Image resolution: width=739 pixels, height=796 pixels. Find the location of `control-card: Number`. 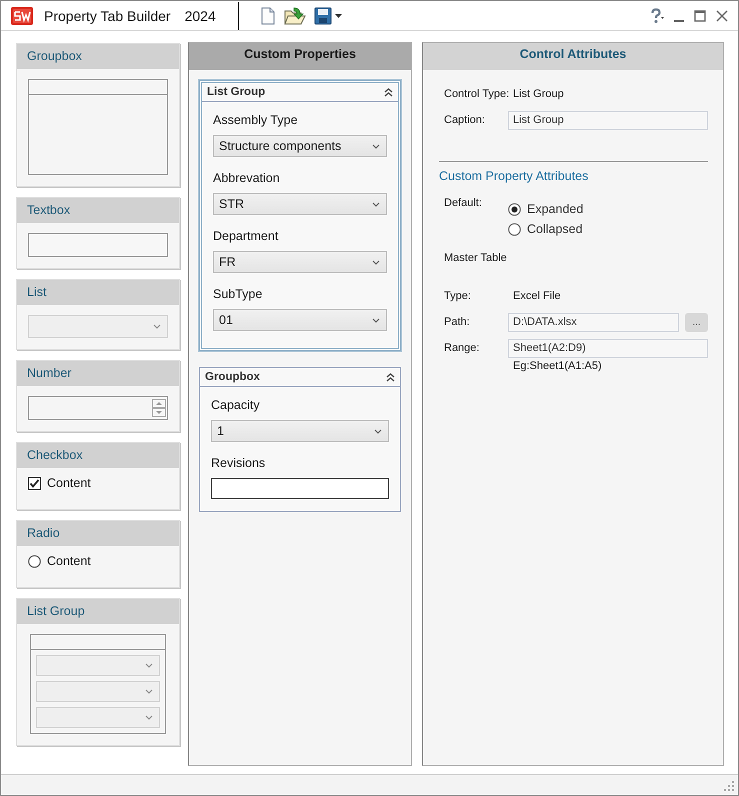

control-card: Number is located at coordinates (98, 396).